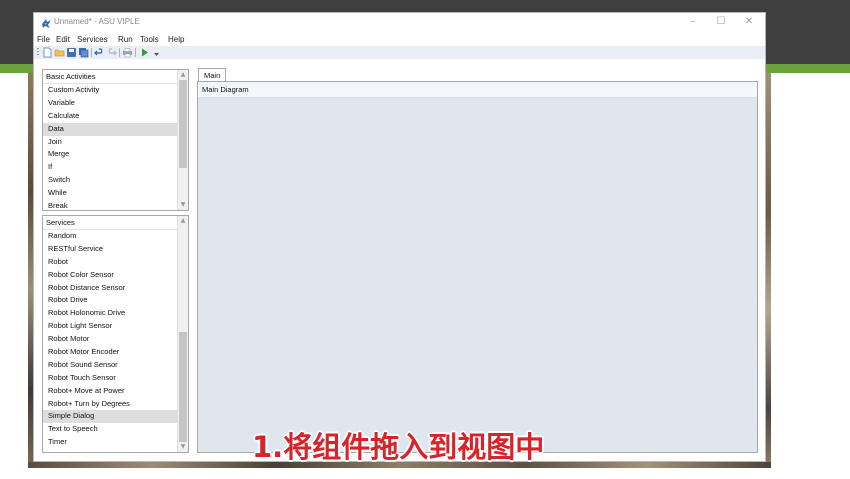 Image resolution: width=850 pixels, height=479 pixels. I want to click on maximize-icon: ☐, so click(721, 22).